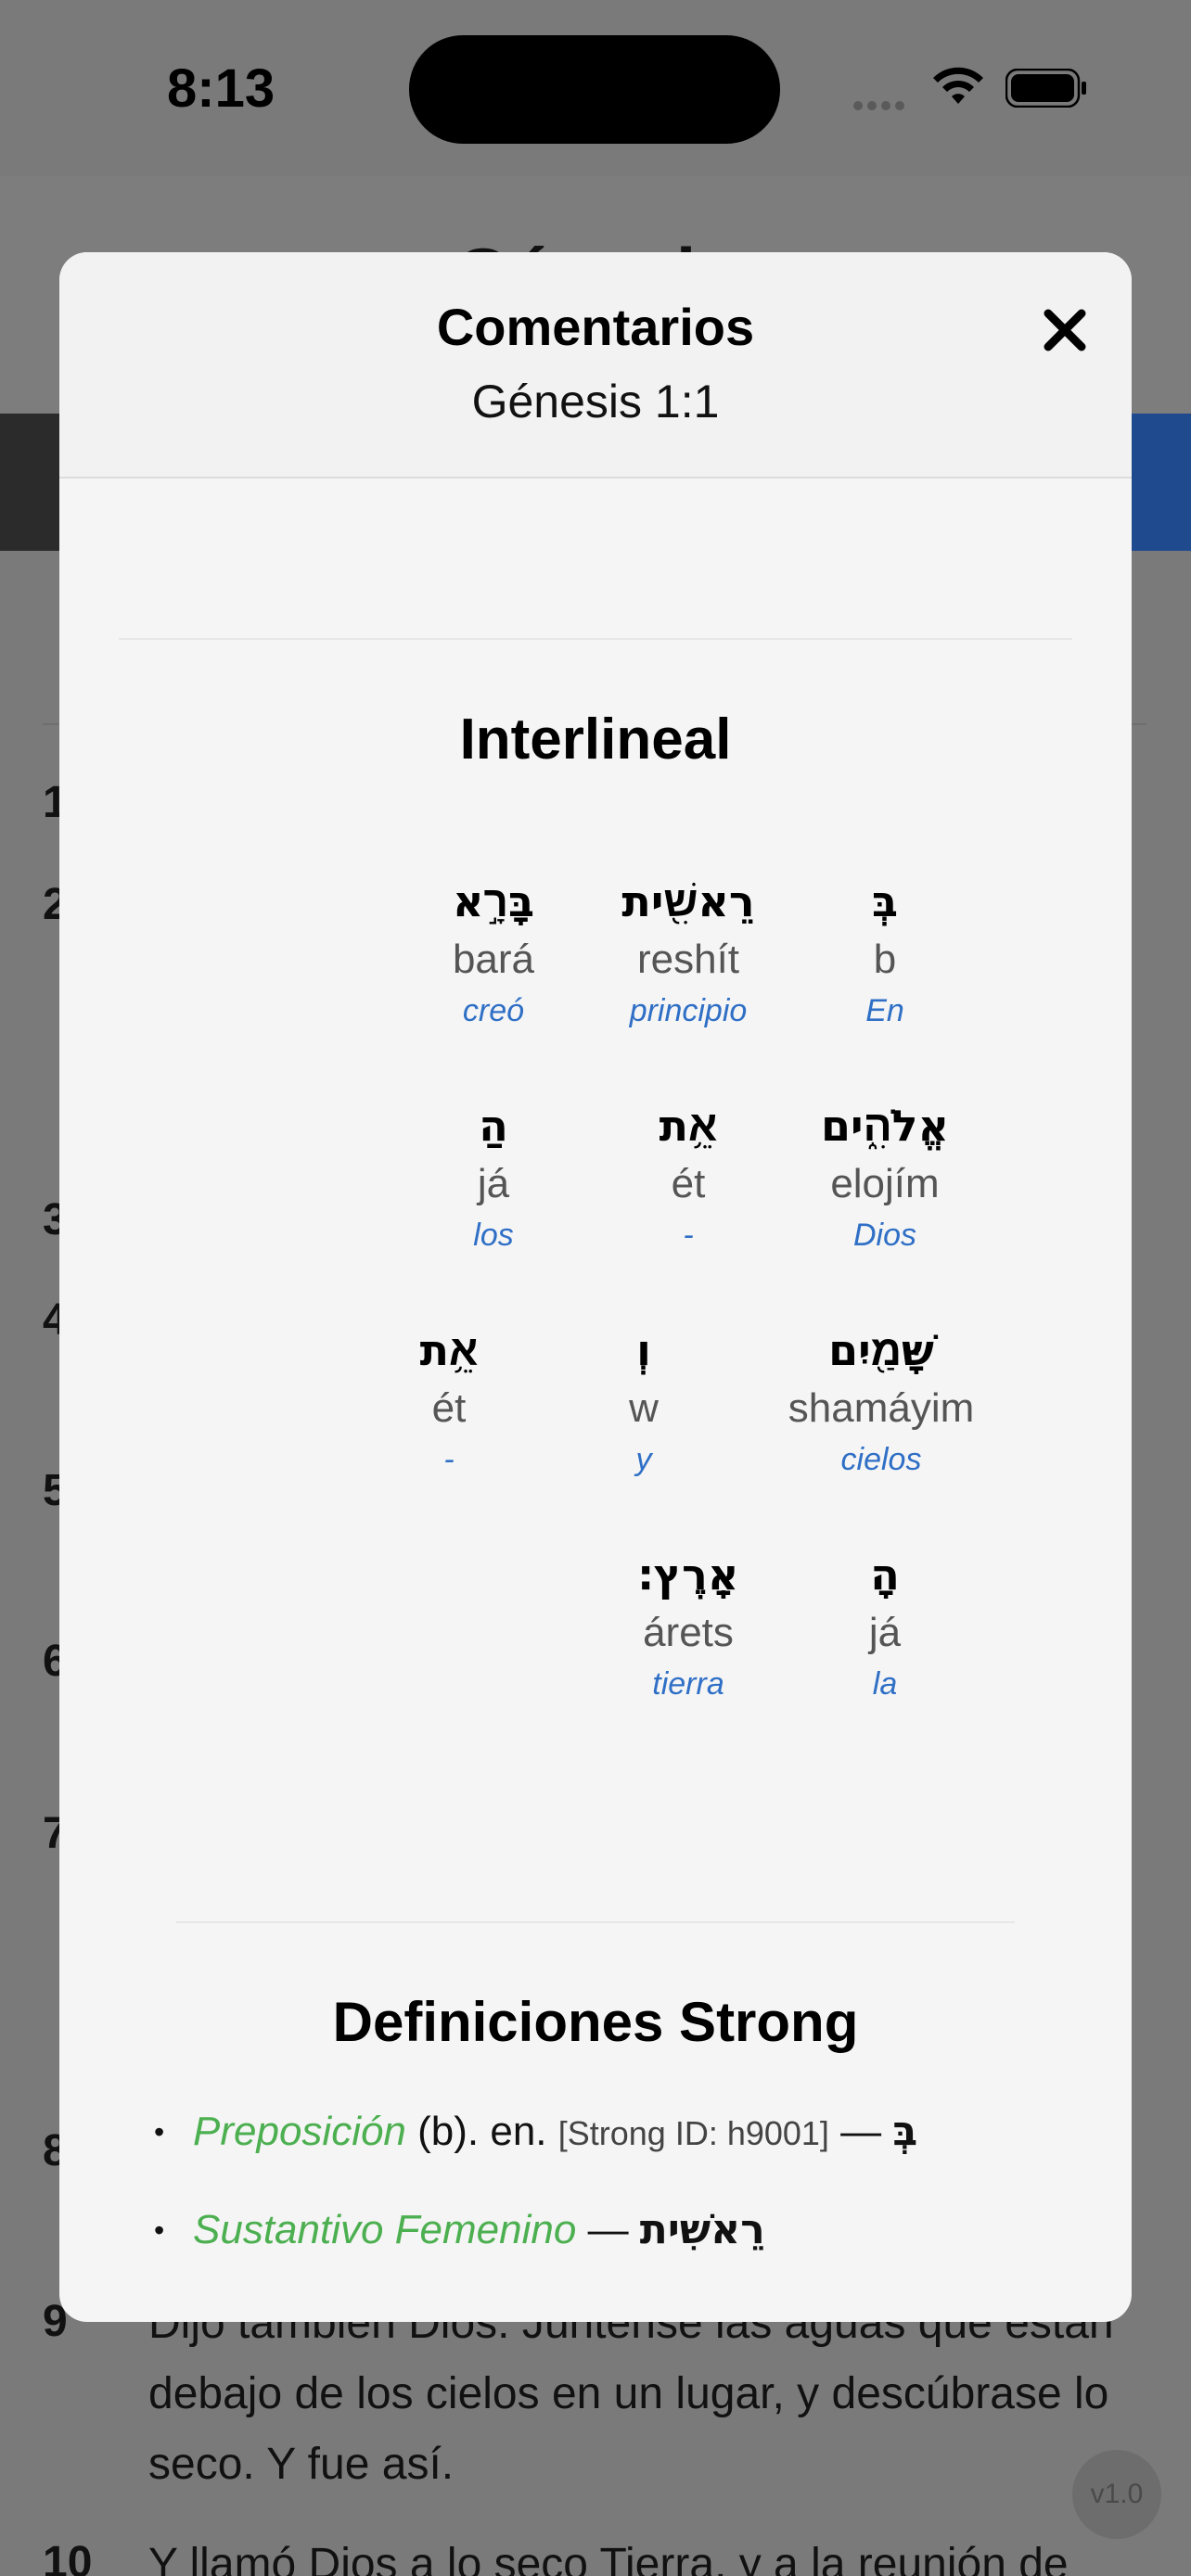 Image resolution: width=1191 pixels, height=2576 pixels. I want to click on interlinear-word: בְּ b En, so click(885, 952).